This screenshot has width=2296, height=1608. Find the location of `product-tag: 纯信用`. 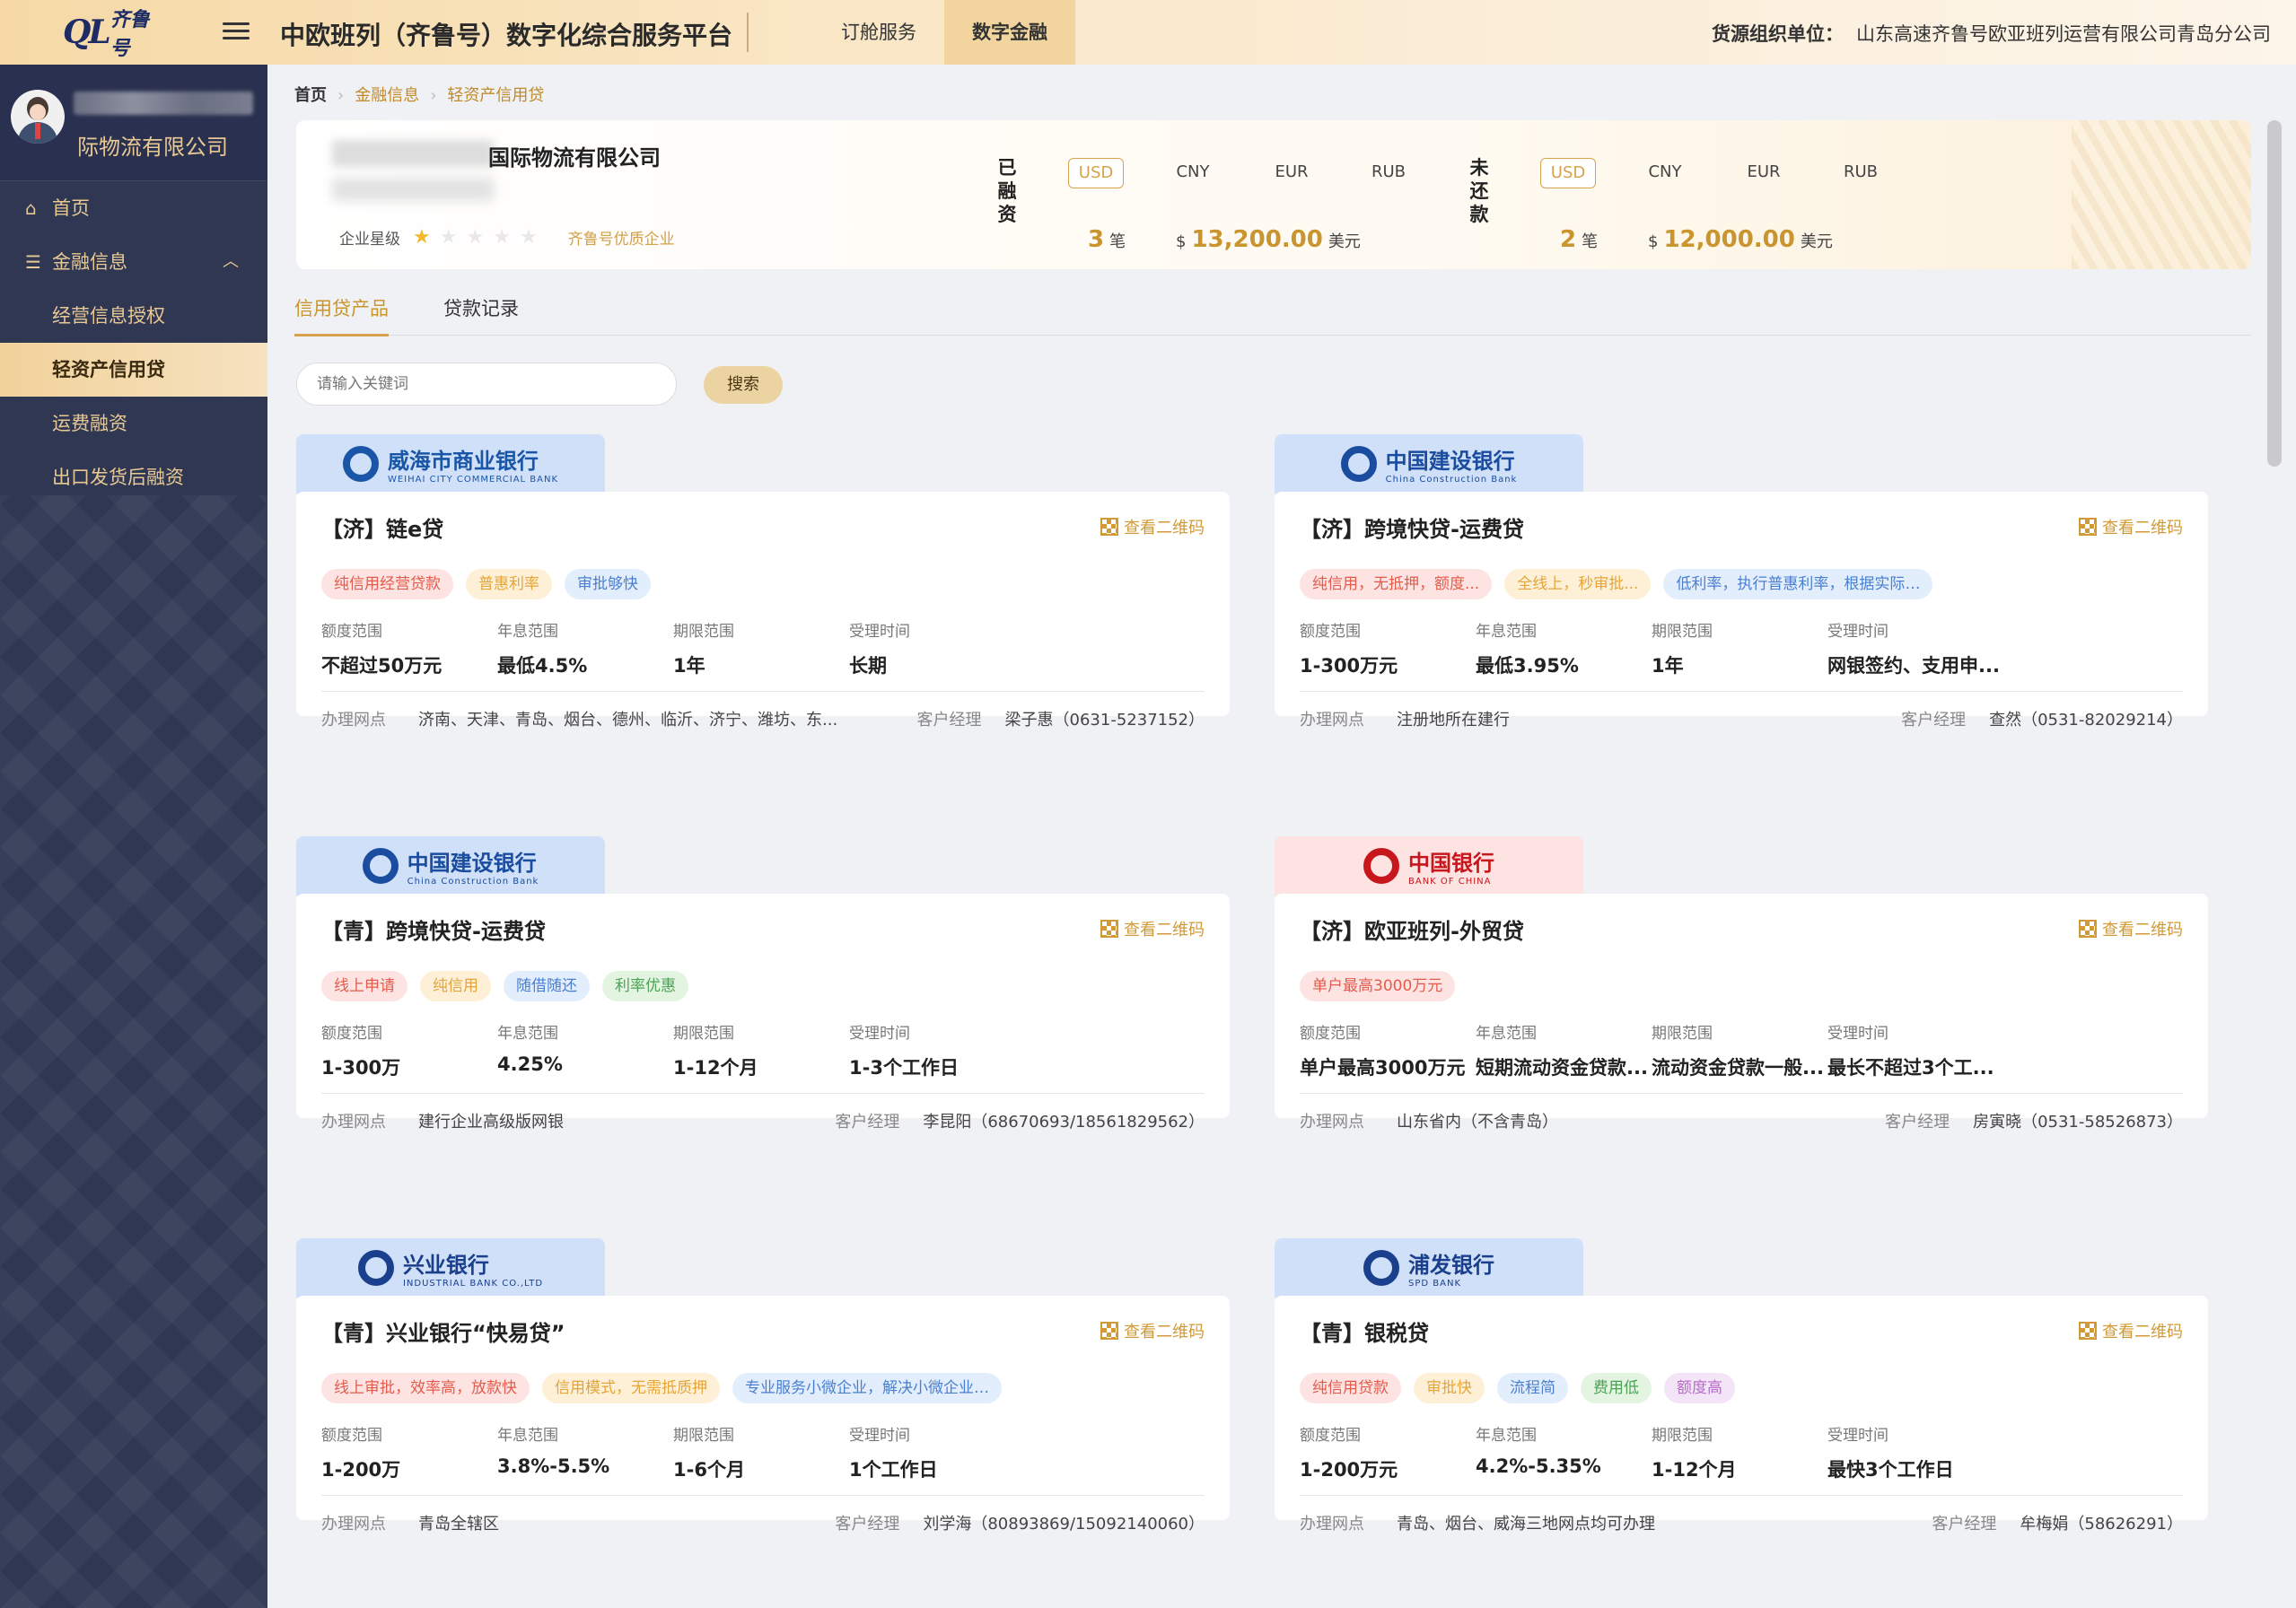

product-tag: 纯信用 is located at coordinates (455, 986).